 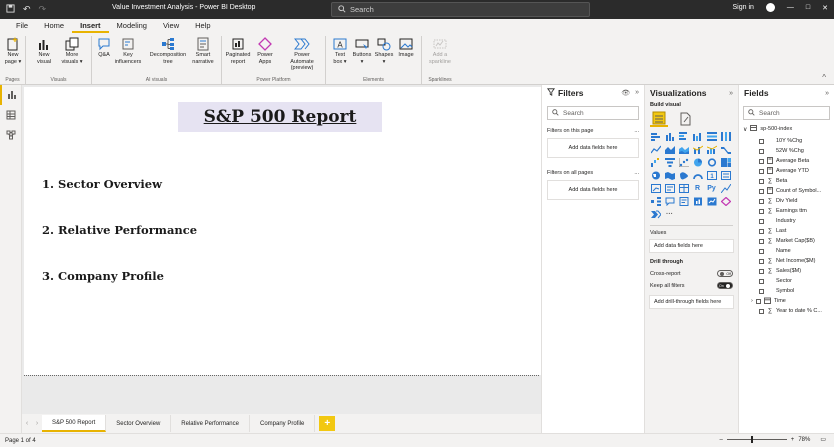 I want to click on maximize-button: □, so click(x=808, y=7).